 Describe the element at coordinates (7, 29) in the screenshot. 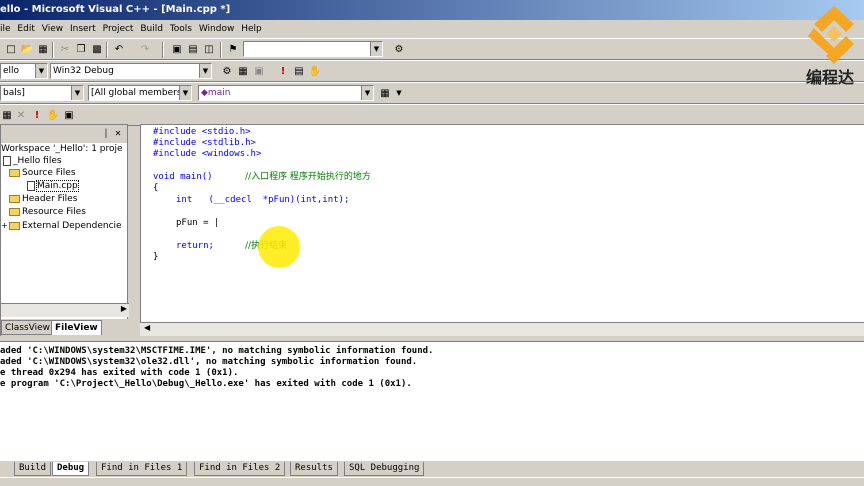

I see `menu-file: ile` at that location.